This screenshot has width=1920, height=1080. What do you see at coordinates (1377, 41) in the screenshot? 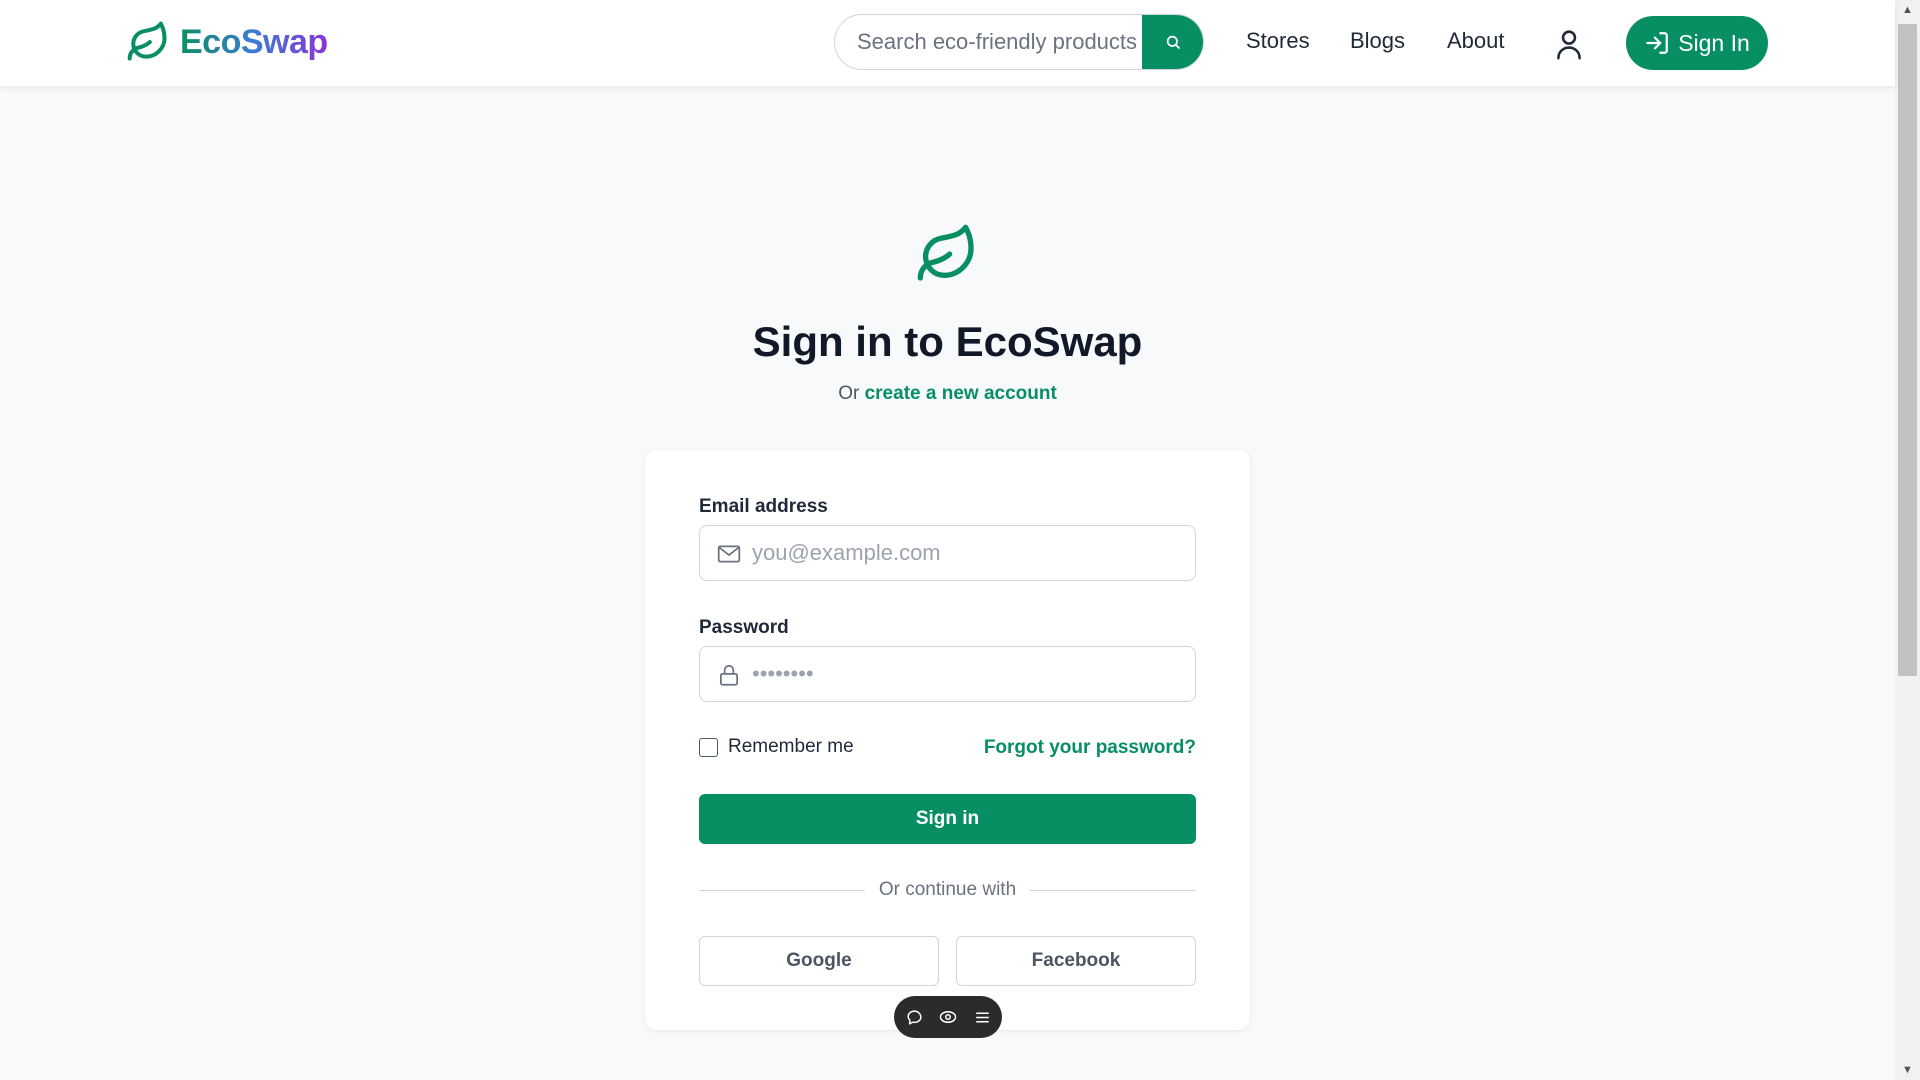
I see `nav-link-blogs: Blogs` at bounding box center [1377, 41].